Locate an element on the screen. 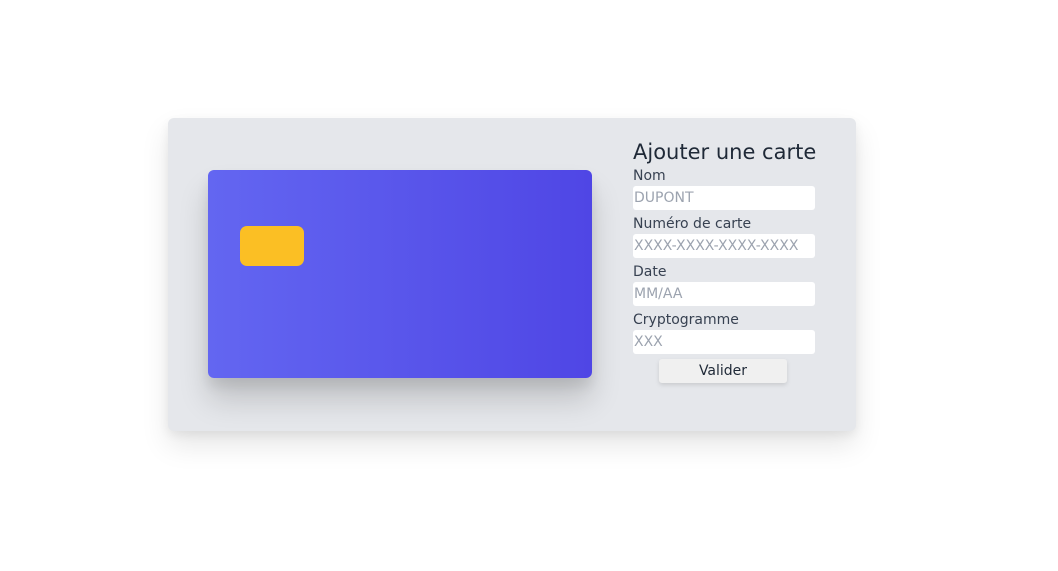 The image size is (1058, 571). cvv-label: Cryptogramme is located at coordinates (686, 320).